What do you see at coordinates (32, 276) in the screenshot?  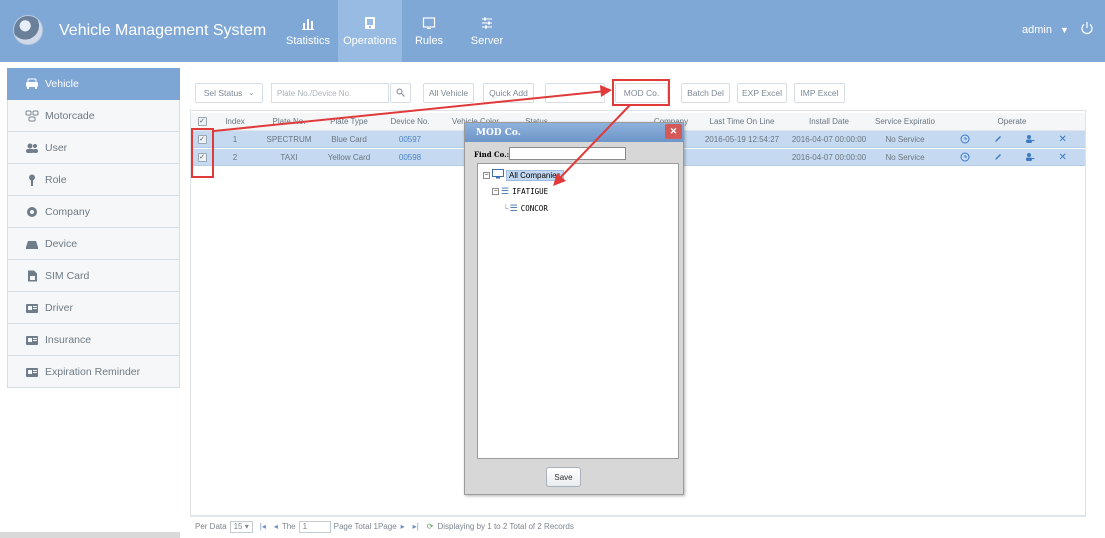 I see `sim-card-icon` at bounding box center [32, 276].